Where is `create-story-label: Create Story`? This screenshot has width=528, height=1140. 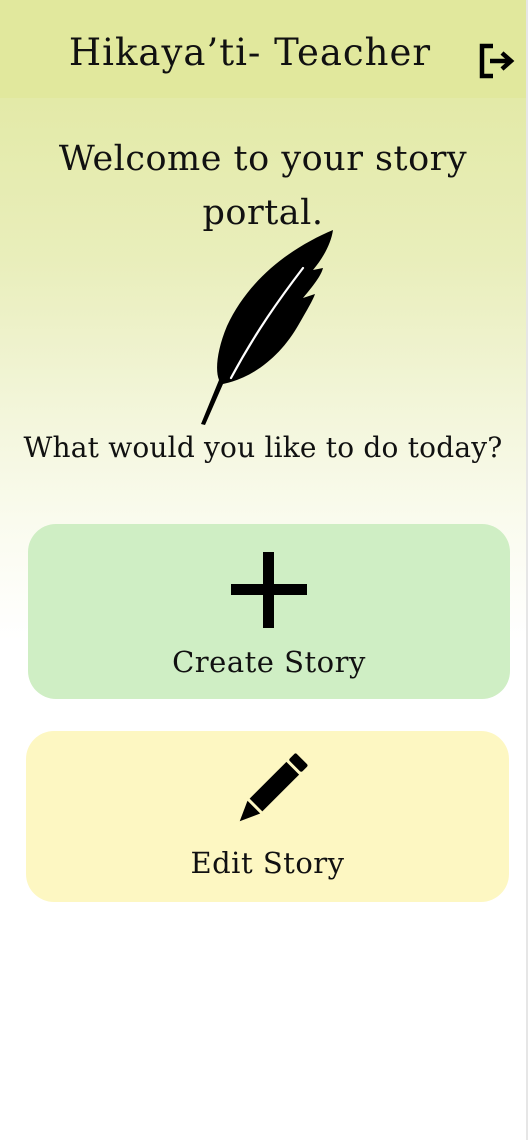 create-story-label: Create Story is located at coordinates (269, 662).